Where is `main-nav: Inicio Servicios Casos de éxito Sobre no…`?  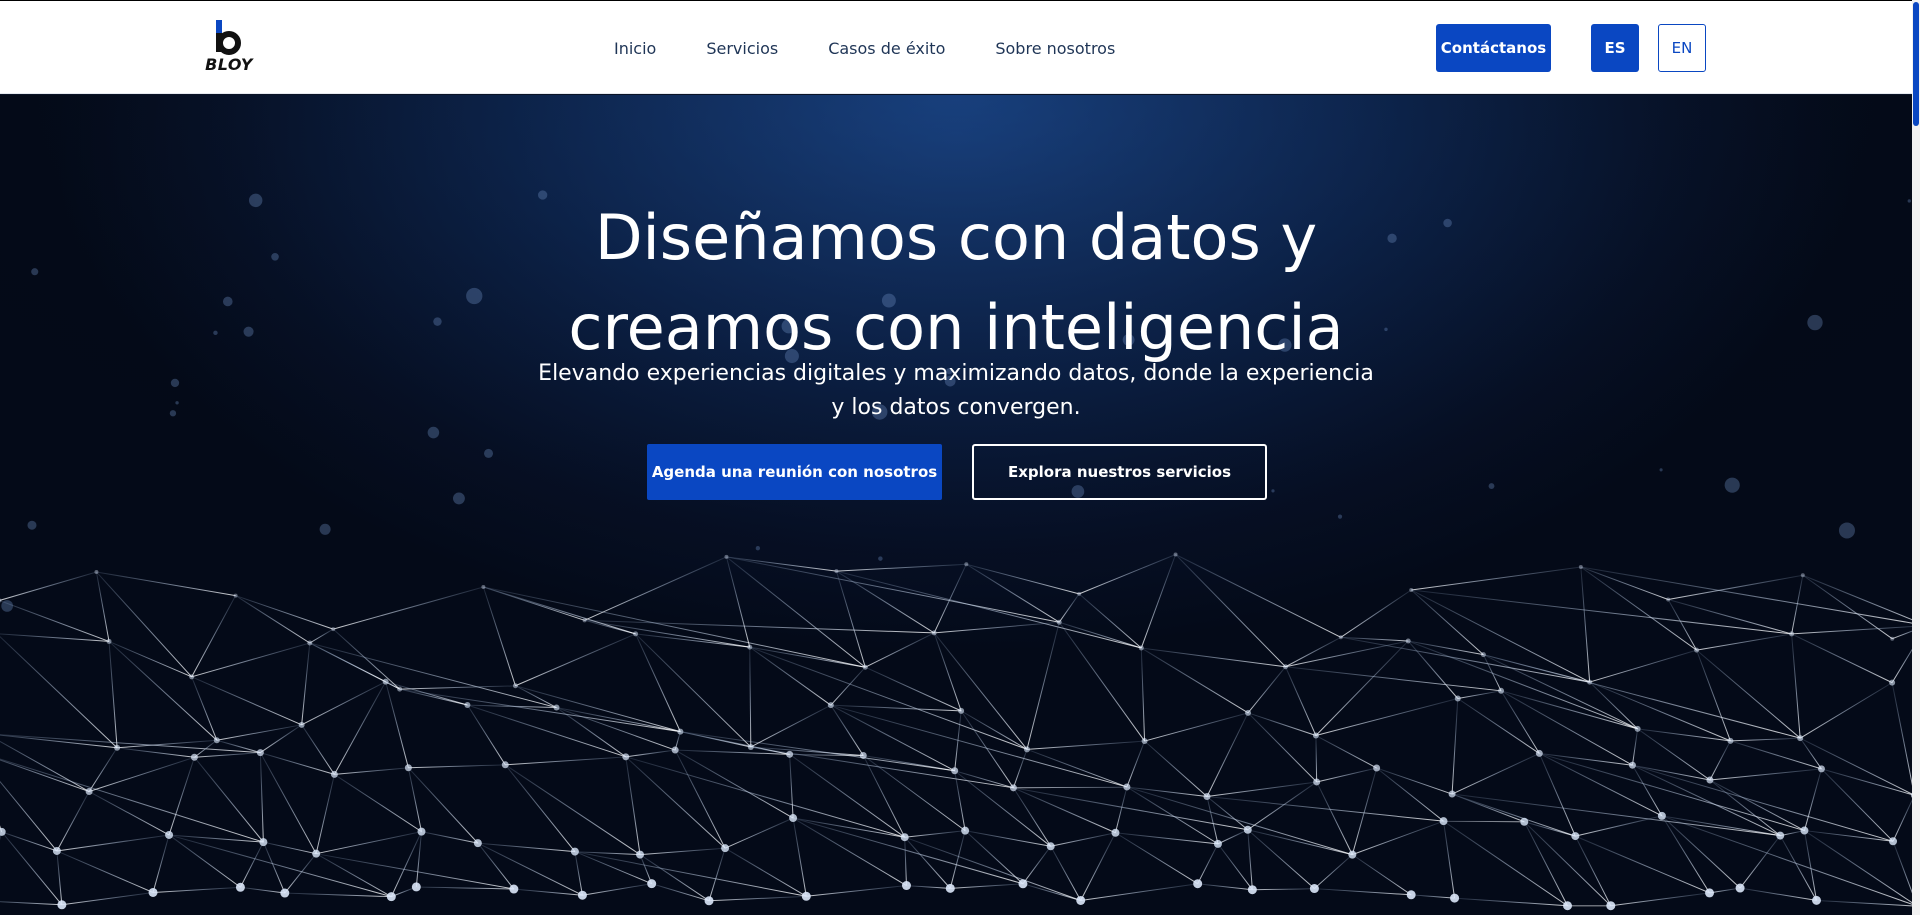 main-nav: Inicio Servicios Casos de éxito Sobre no… is located at coordinates (889, 48).